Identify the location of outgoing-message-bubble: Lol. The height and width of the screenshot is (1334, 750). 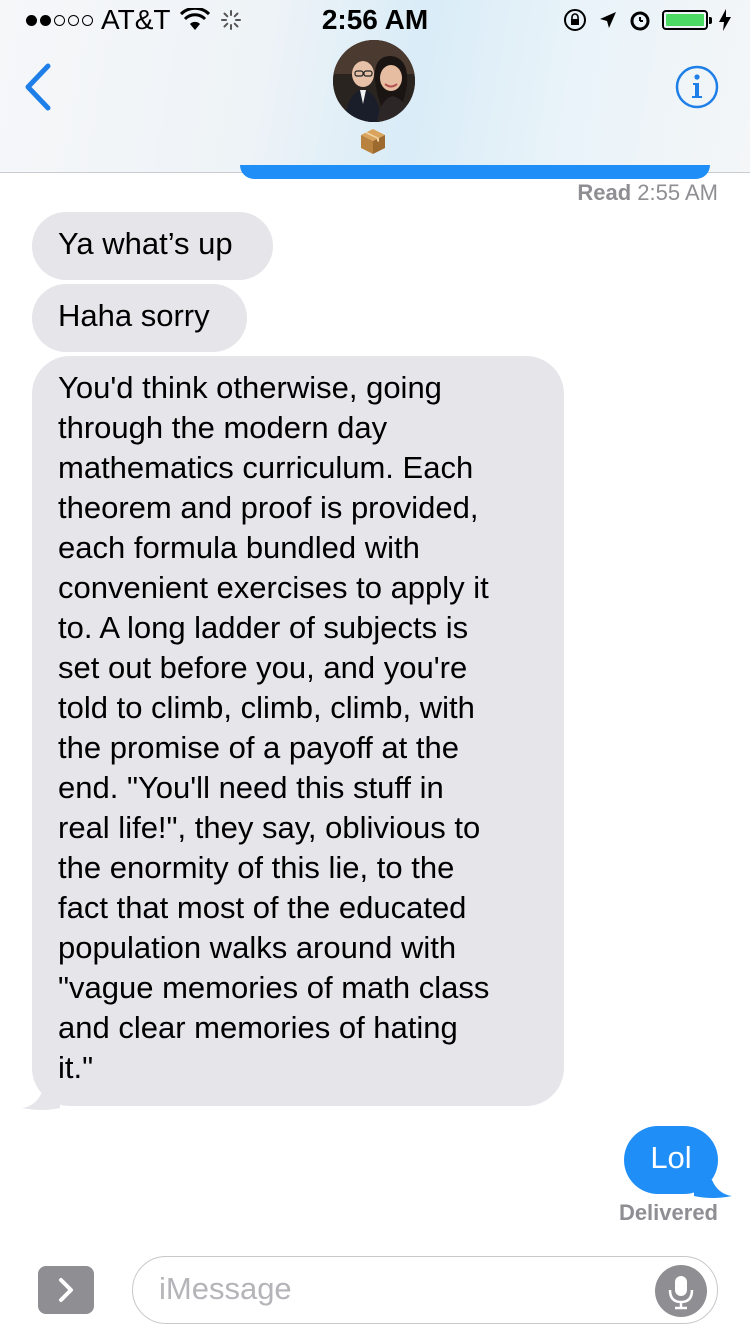
(671, 1160).